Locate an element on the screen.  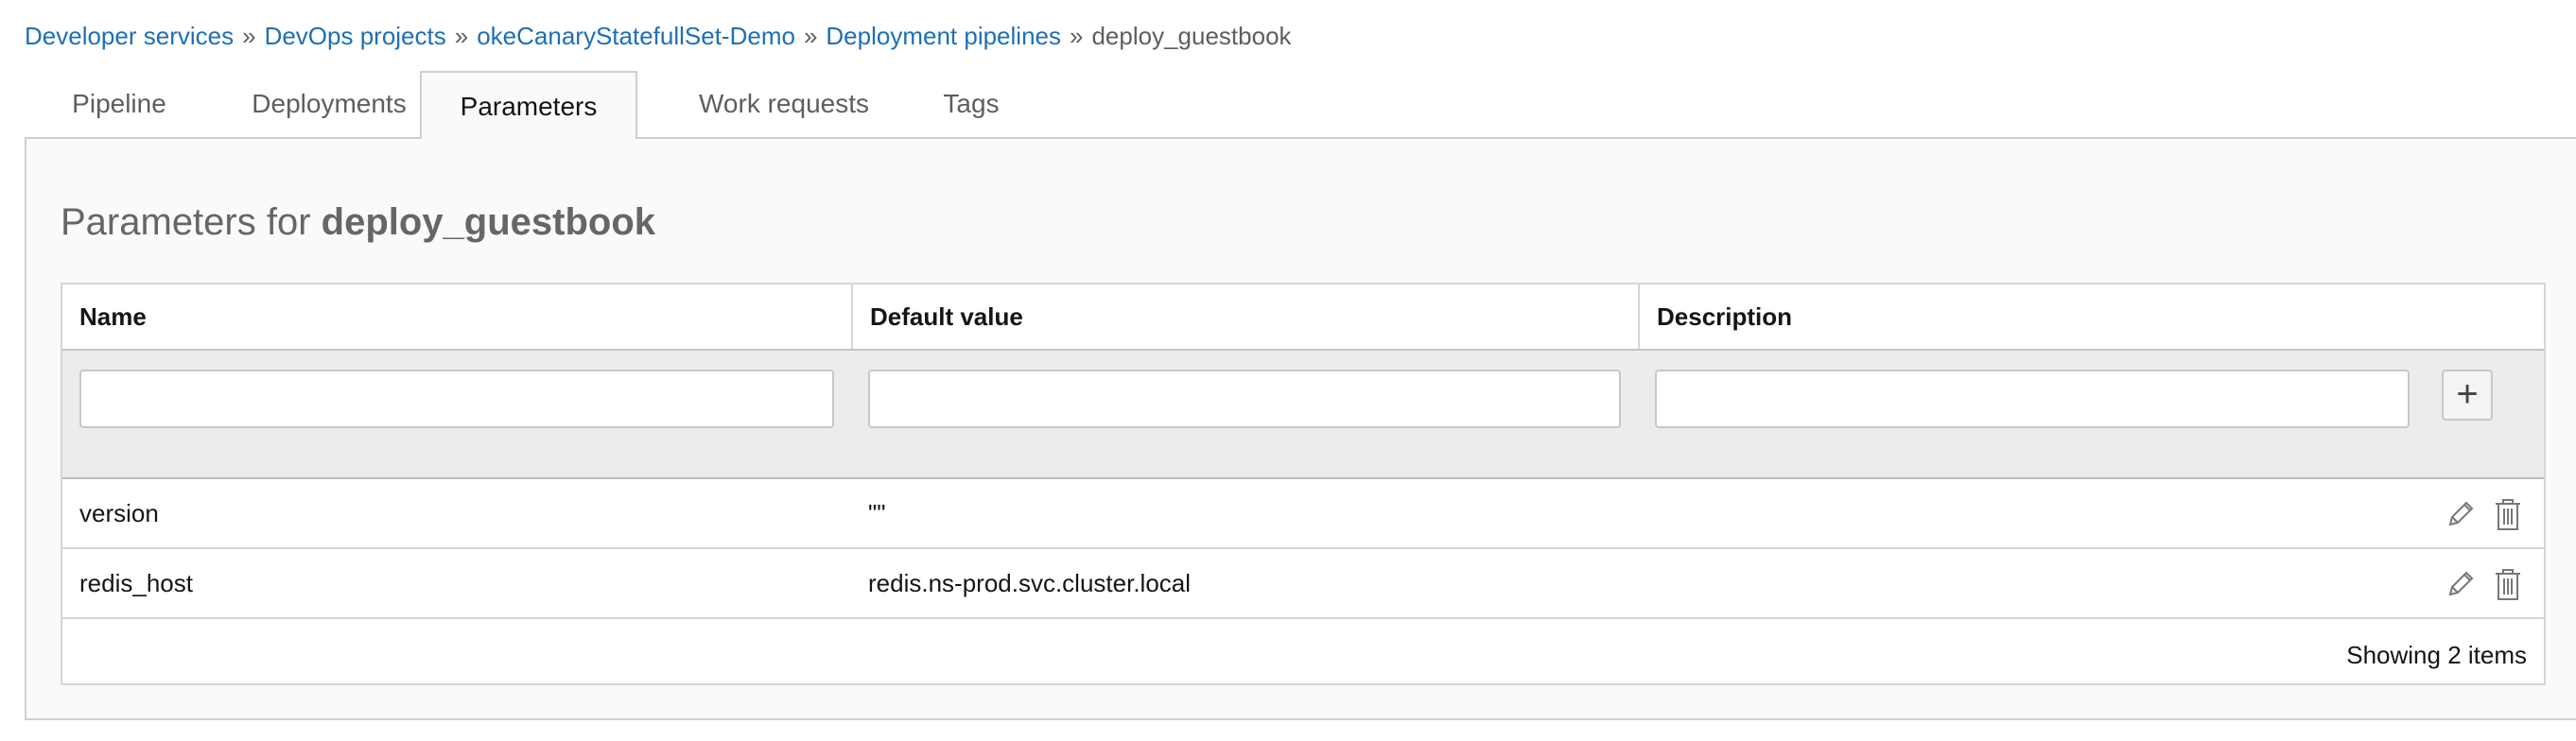
table-header: Name Default value Description is located at coordinates (1303, 318).